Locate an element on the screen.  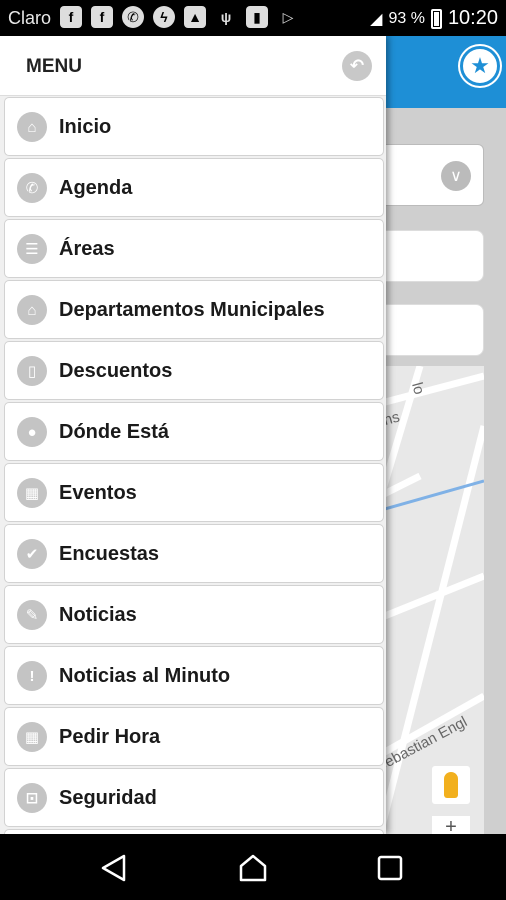
star-icon: ★ is located at coordinates (480, 65).